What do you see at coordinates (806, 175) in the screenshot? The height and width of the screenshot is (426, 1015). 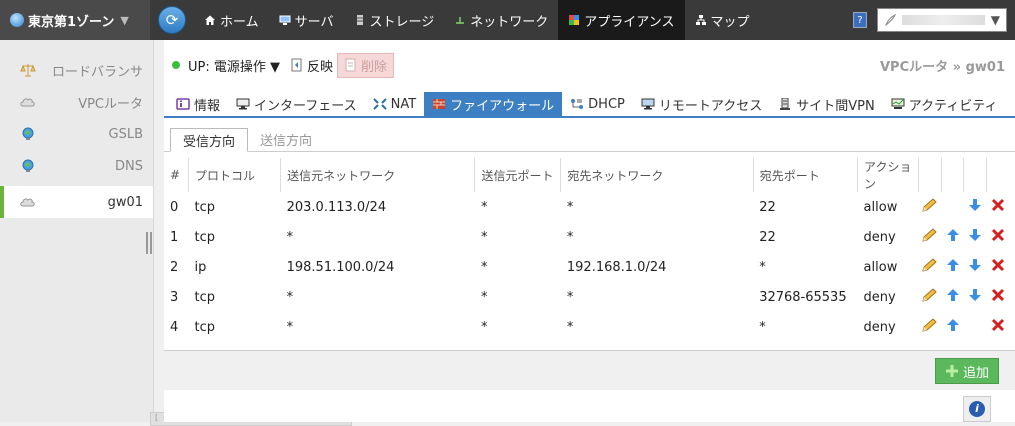 I see `col-destination-port: 宛先ポート` at bounding box center [806, 175].